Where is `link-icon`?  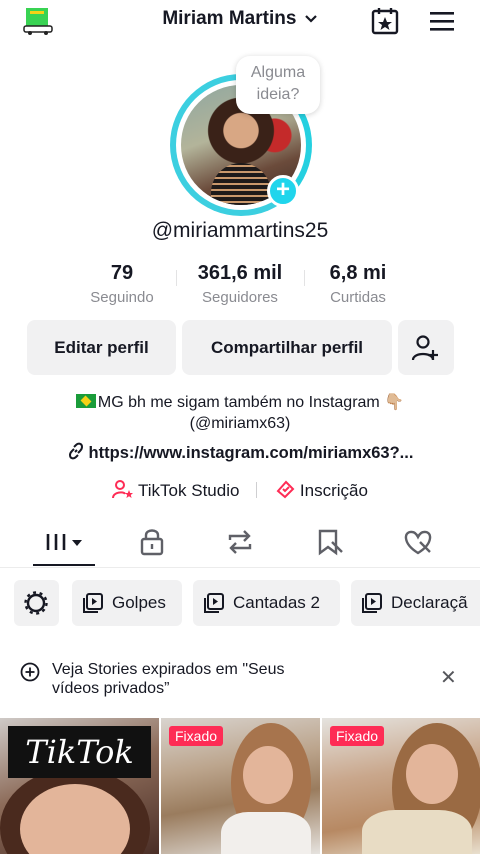 link-icon is located at coordinates (75, 451).